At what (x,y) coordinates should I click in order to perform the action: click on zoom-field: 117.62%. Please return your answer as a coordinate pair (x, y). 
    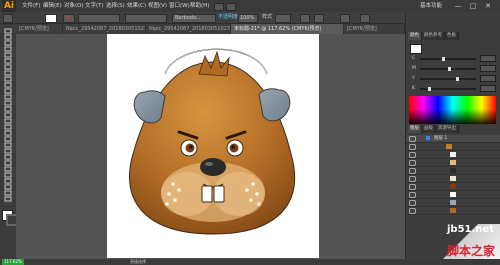
    Looking at the image, I should click on (13, 262).